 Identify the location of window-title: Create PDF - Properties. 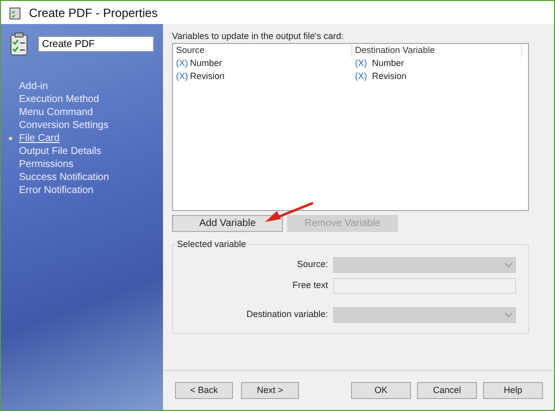
(93, 13).